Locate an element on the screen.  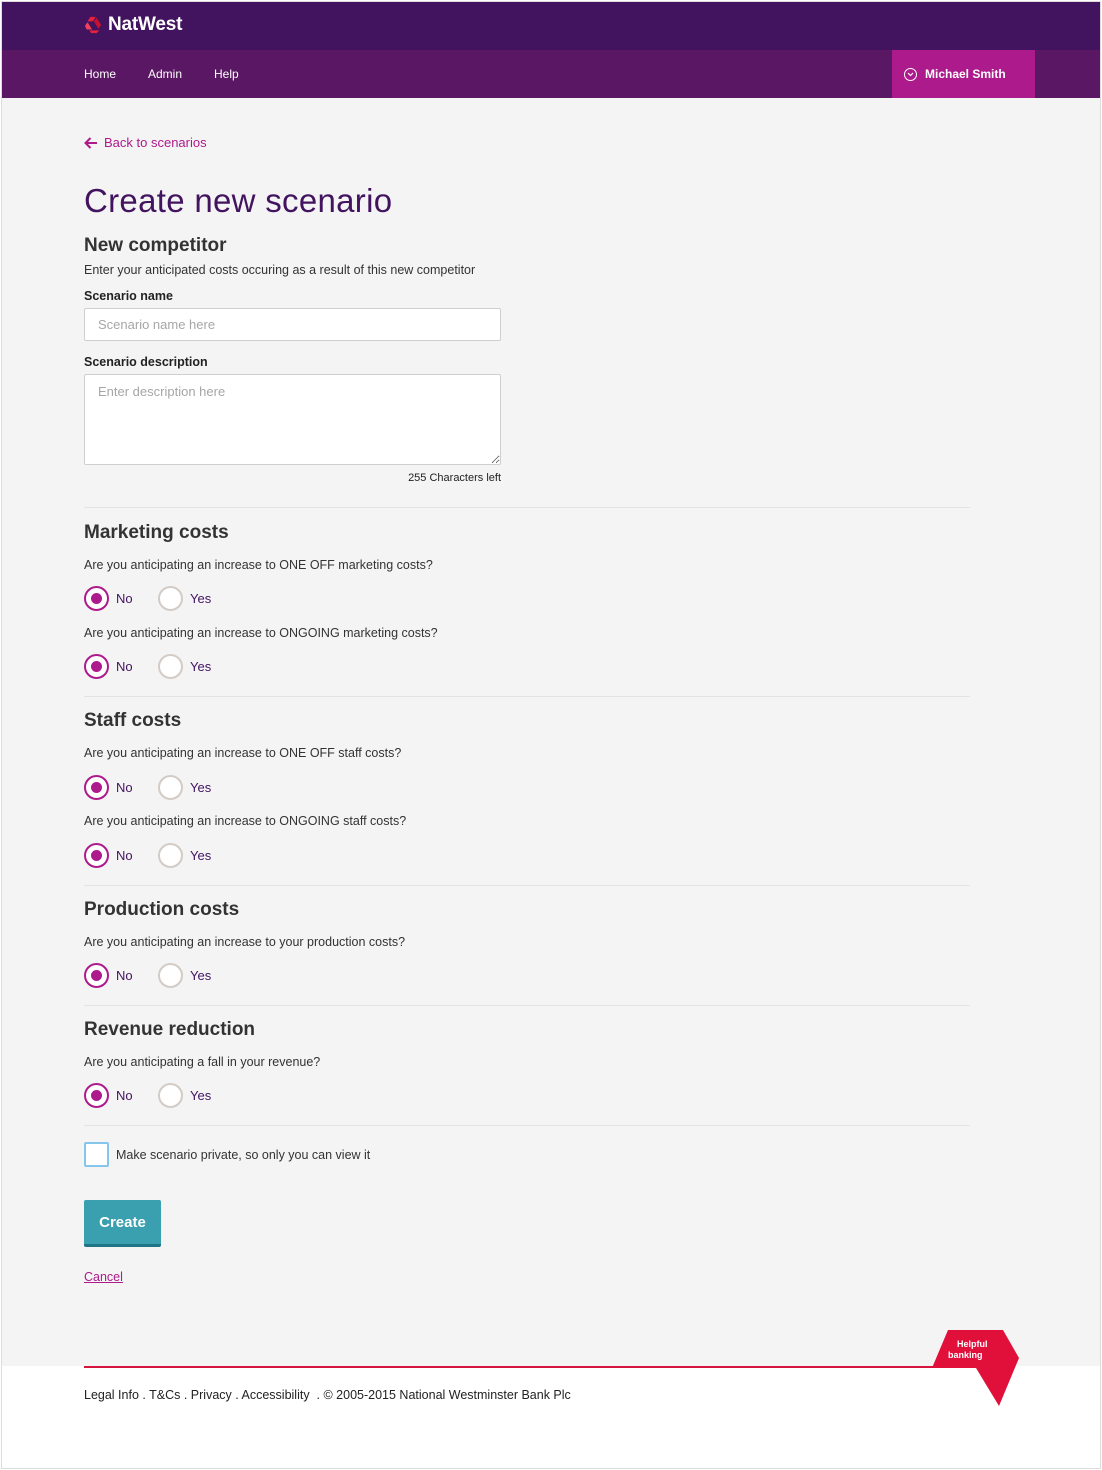
back-link-label: Back to scenarios is located at coordinates (155, 142).